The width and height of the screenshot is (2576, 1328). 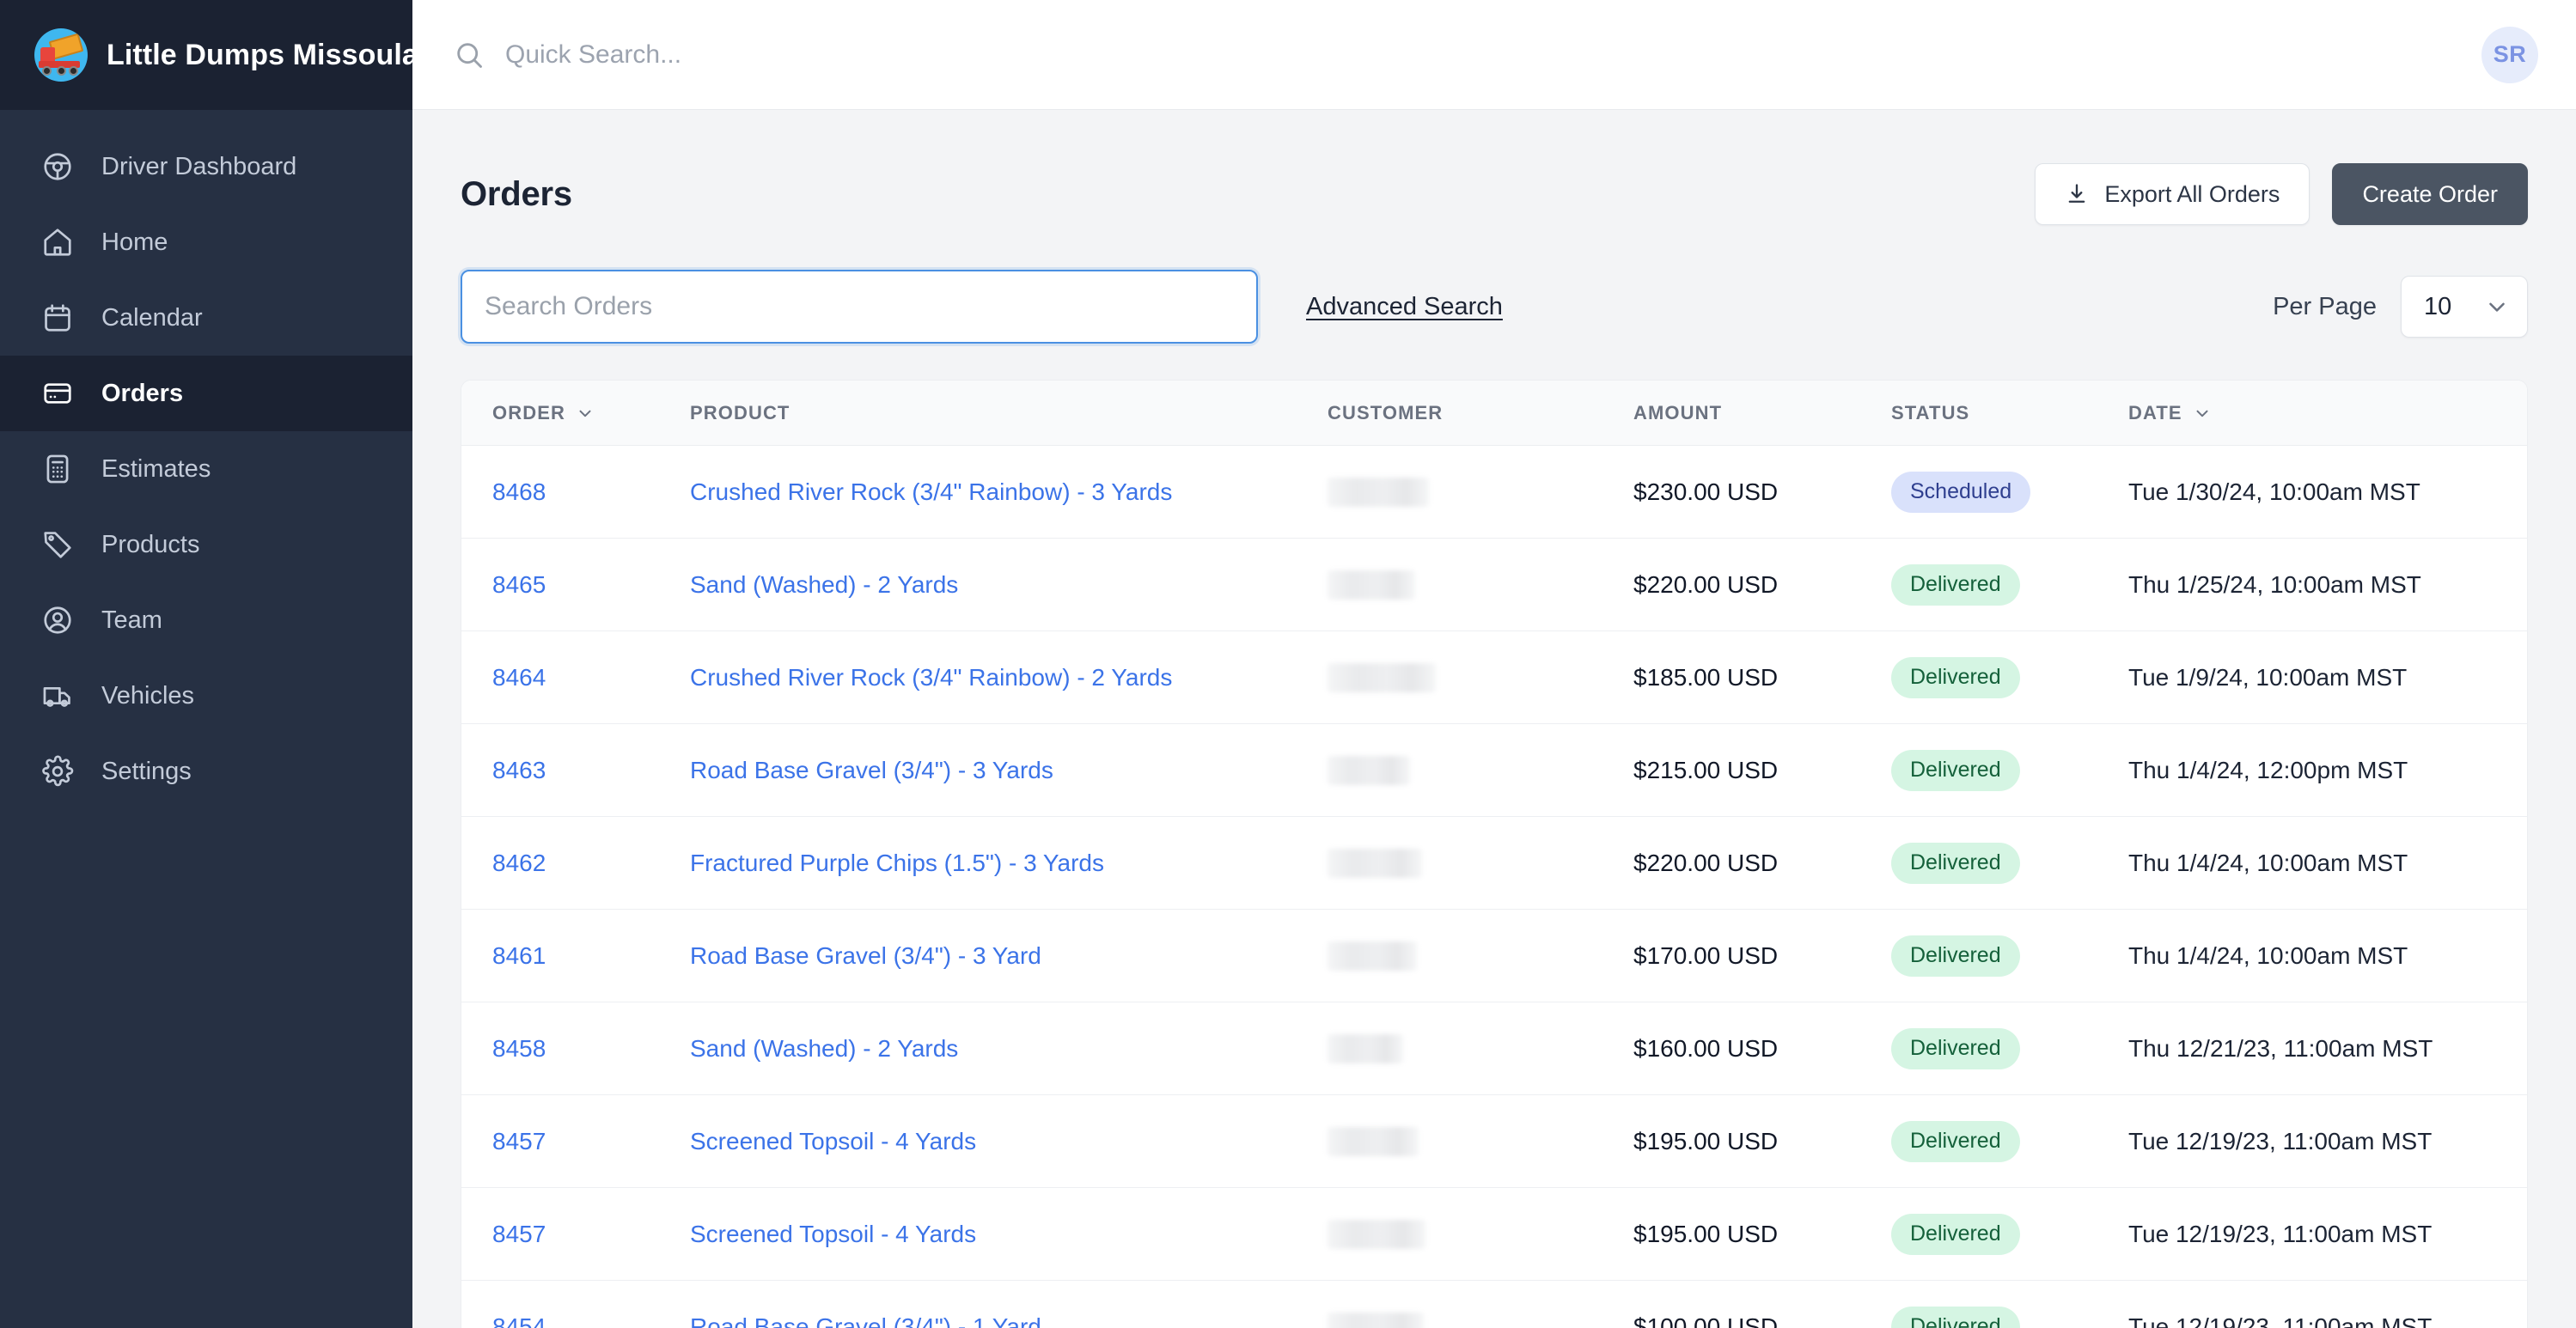 I want to click on product-link: Road Base Gravel (3/4") - 1 Yard, so click(x=865, y=1321).